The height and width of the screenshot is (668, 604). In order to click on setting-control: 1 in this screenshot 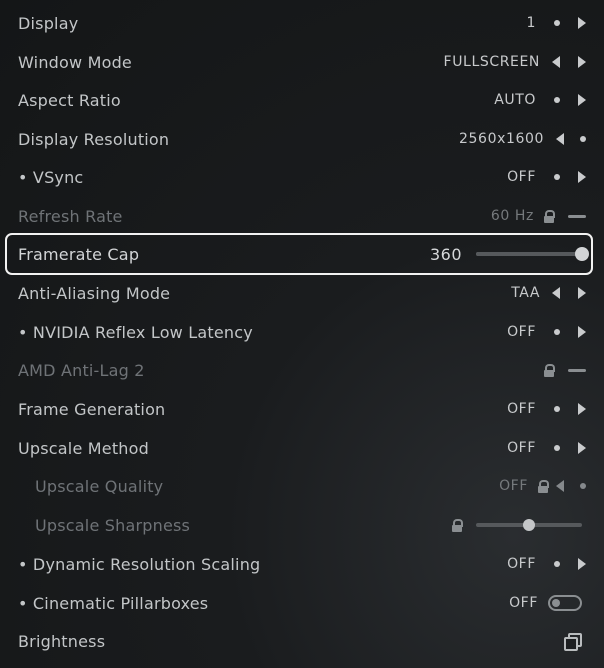, I will do `click(556, 23)`.